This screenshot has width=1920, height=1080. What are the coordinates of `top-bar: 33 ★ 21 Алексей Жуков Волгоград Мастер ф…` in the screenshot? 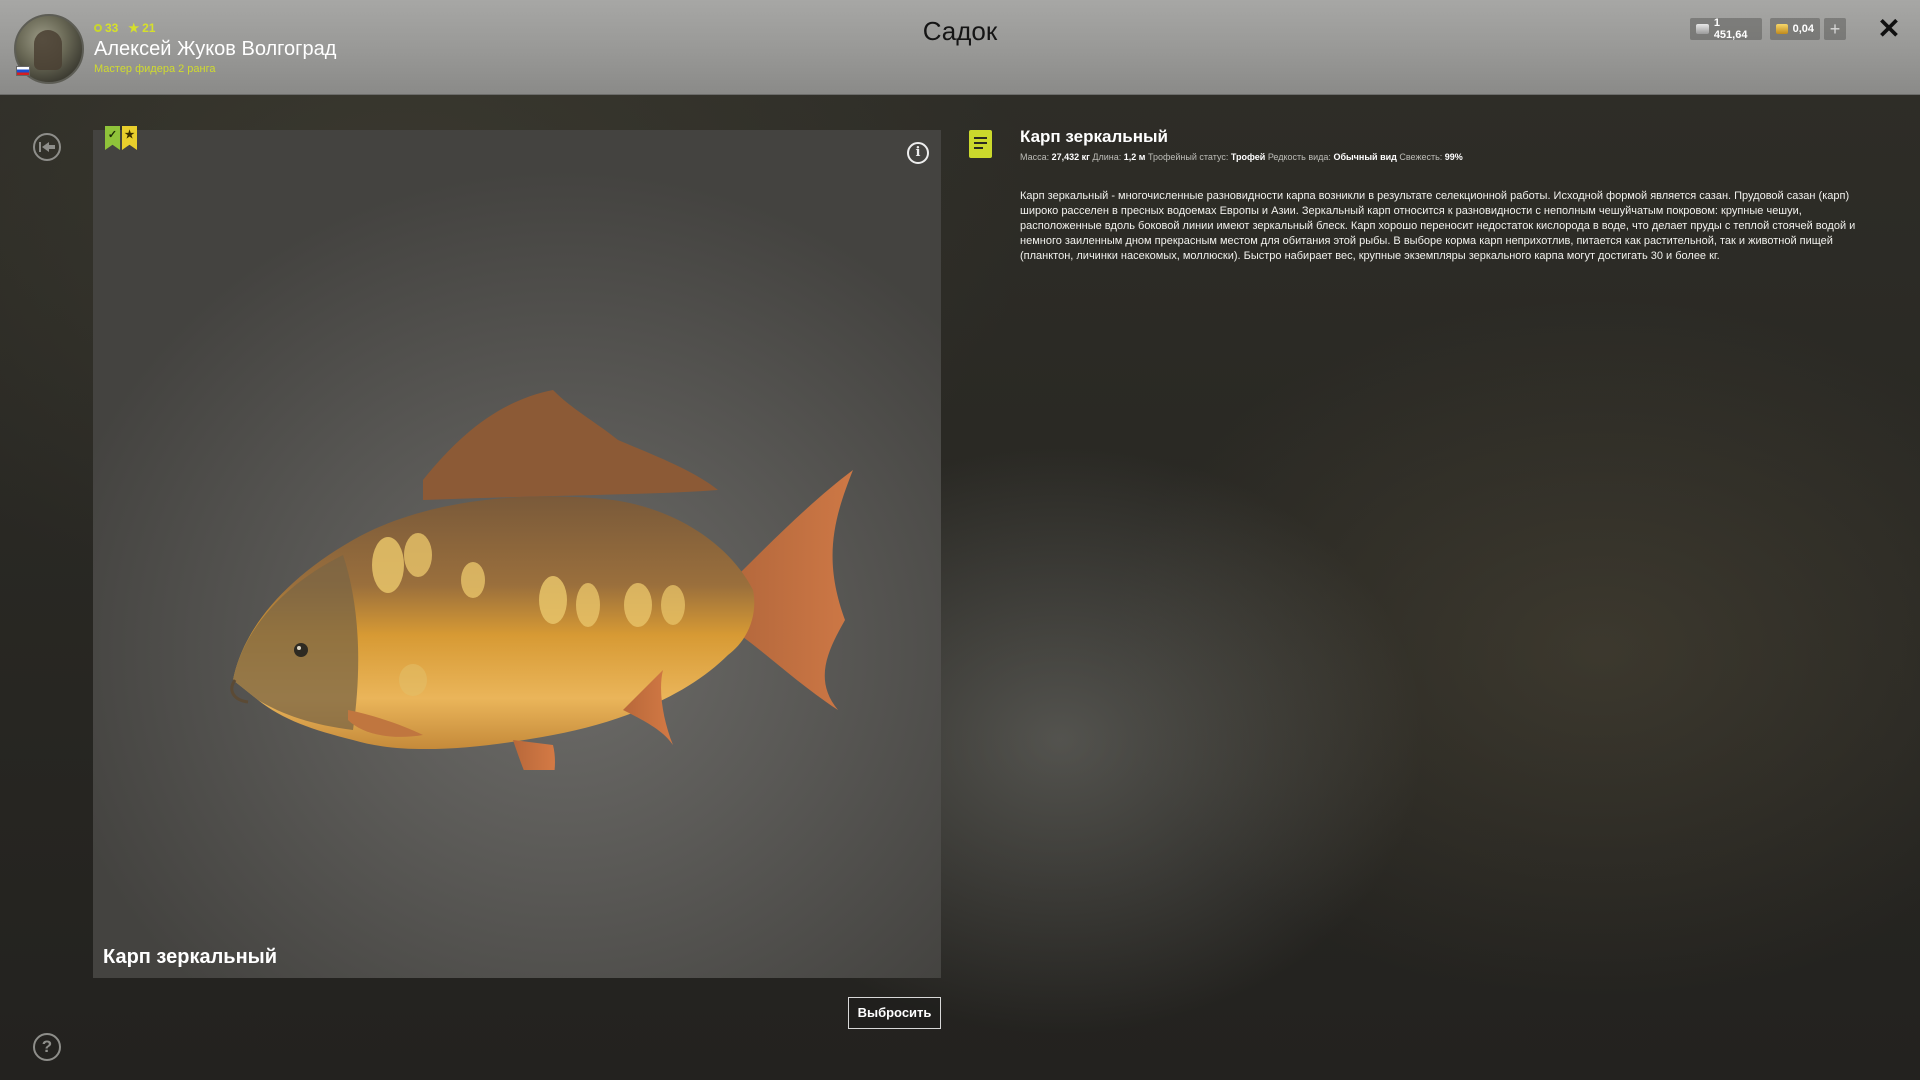 It's located at (960, 47).